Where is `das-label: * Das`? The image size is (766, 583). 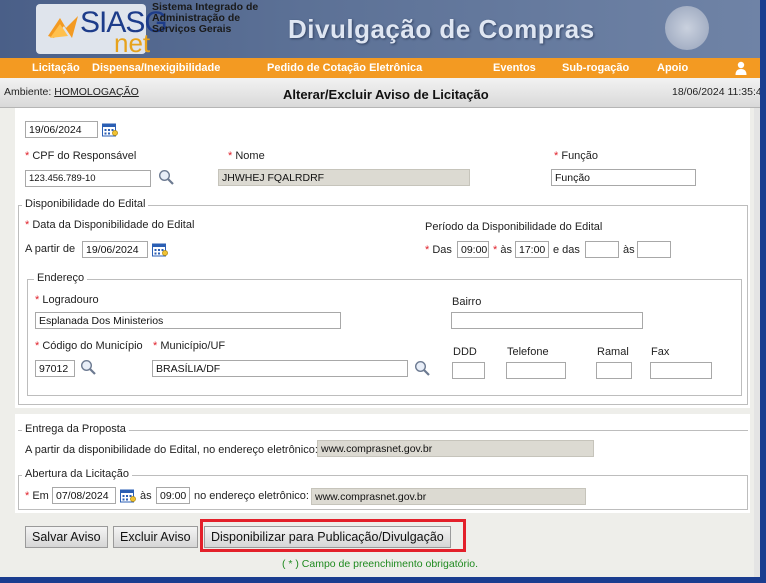 das-label: * Das is located at coordinates (438, 250).